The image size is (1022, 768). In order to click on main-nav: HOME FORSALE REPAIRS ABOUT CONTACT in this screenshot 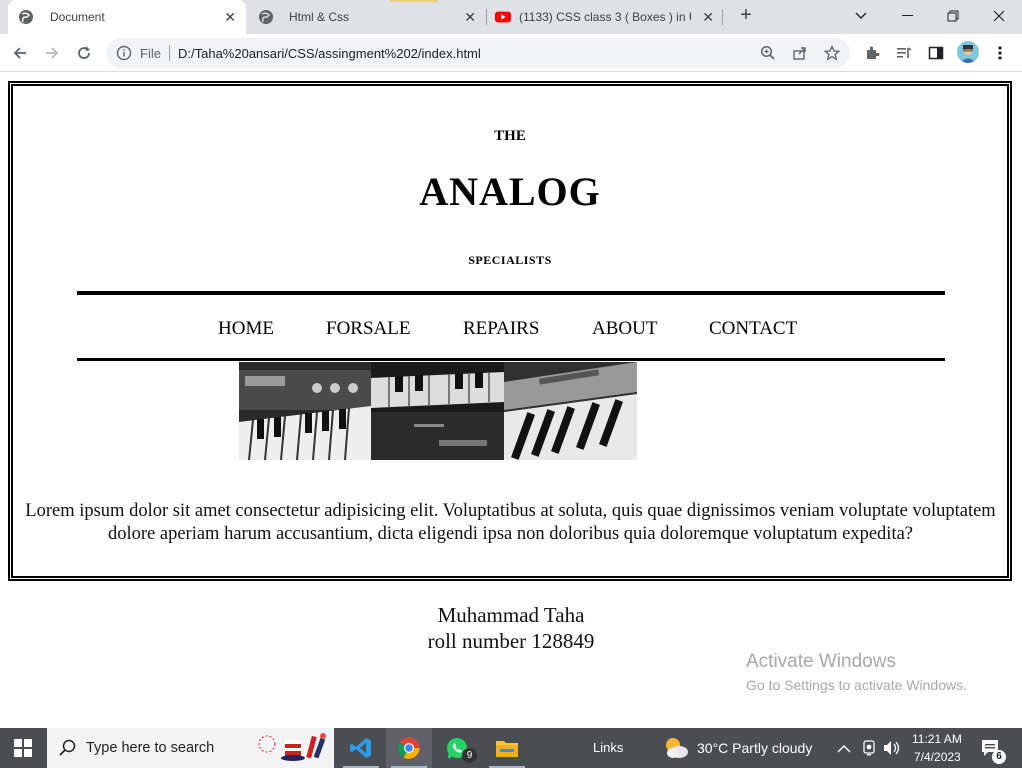, I will do `click(511, 326)`.